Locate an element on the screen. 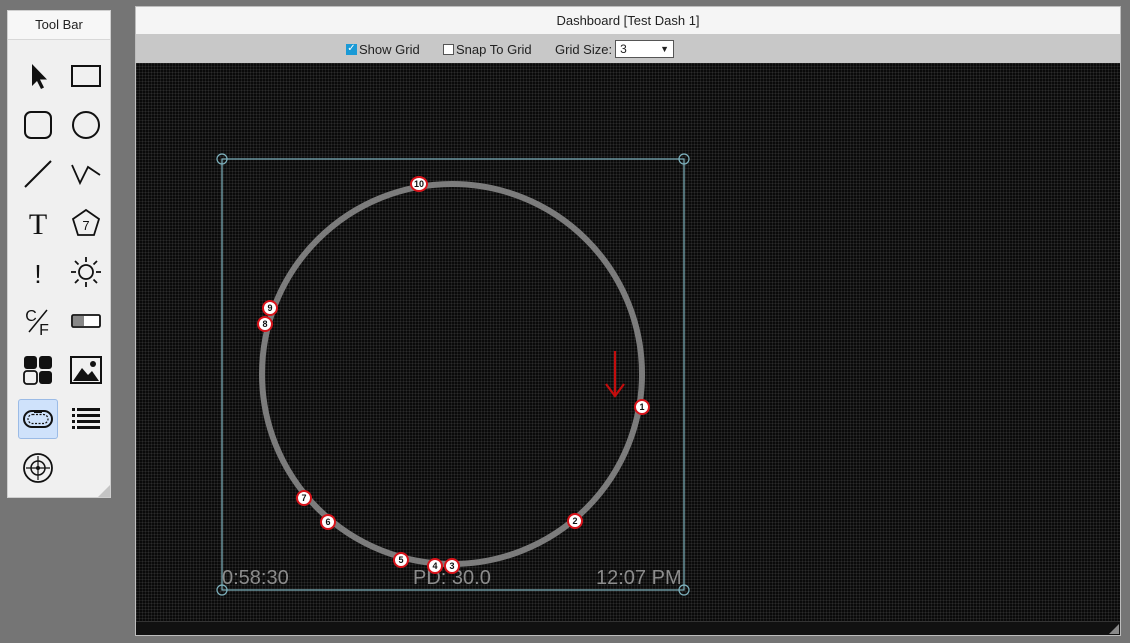  track-marker-9: 9 is located at coordinates (270, 308).